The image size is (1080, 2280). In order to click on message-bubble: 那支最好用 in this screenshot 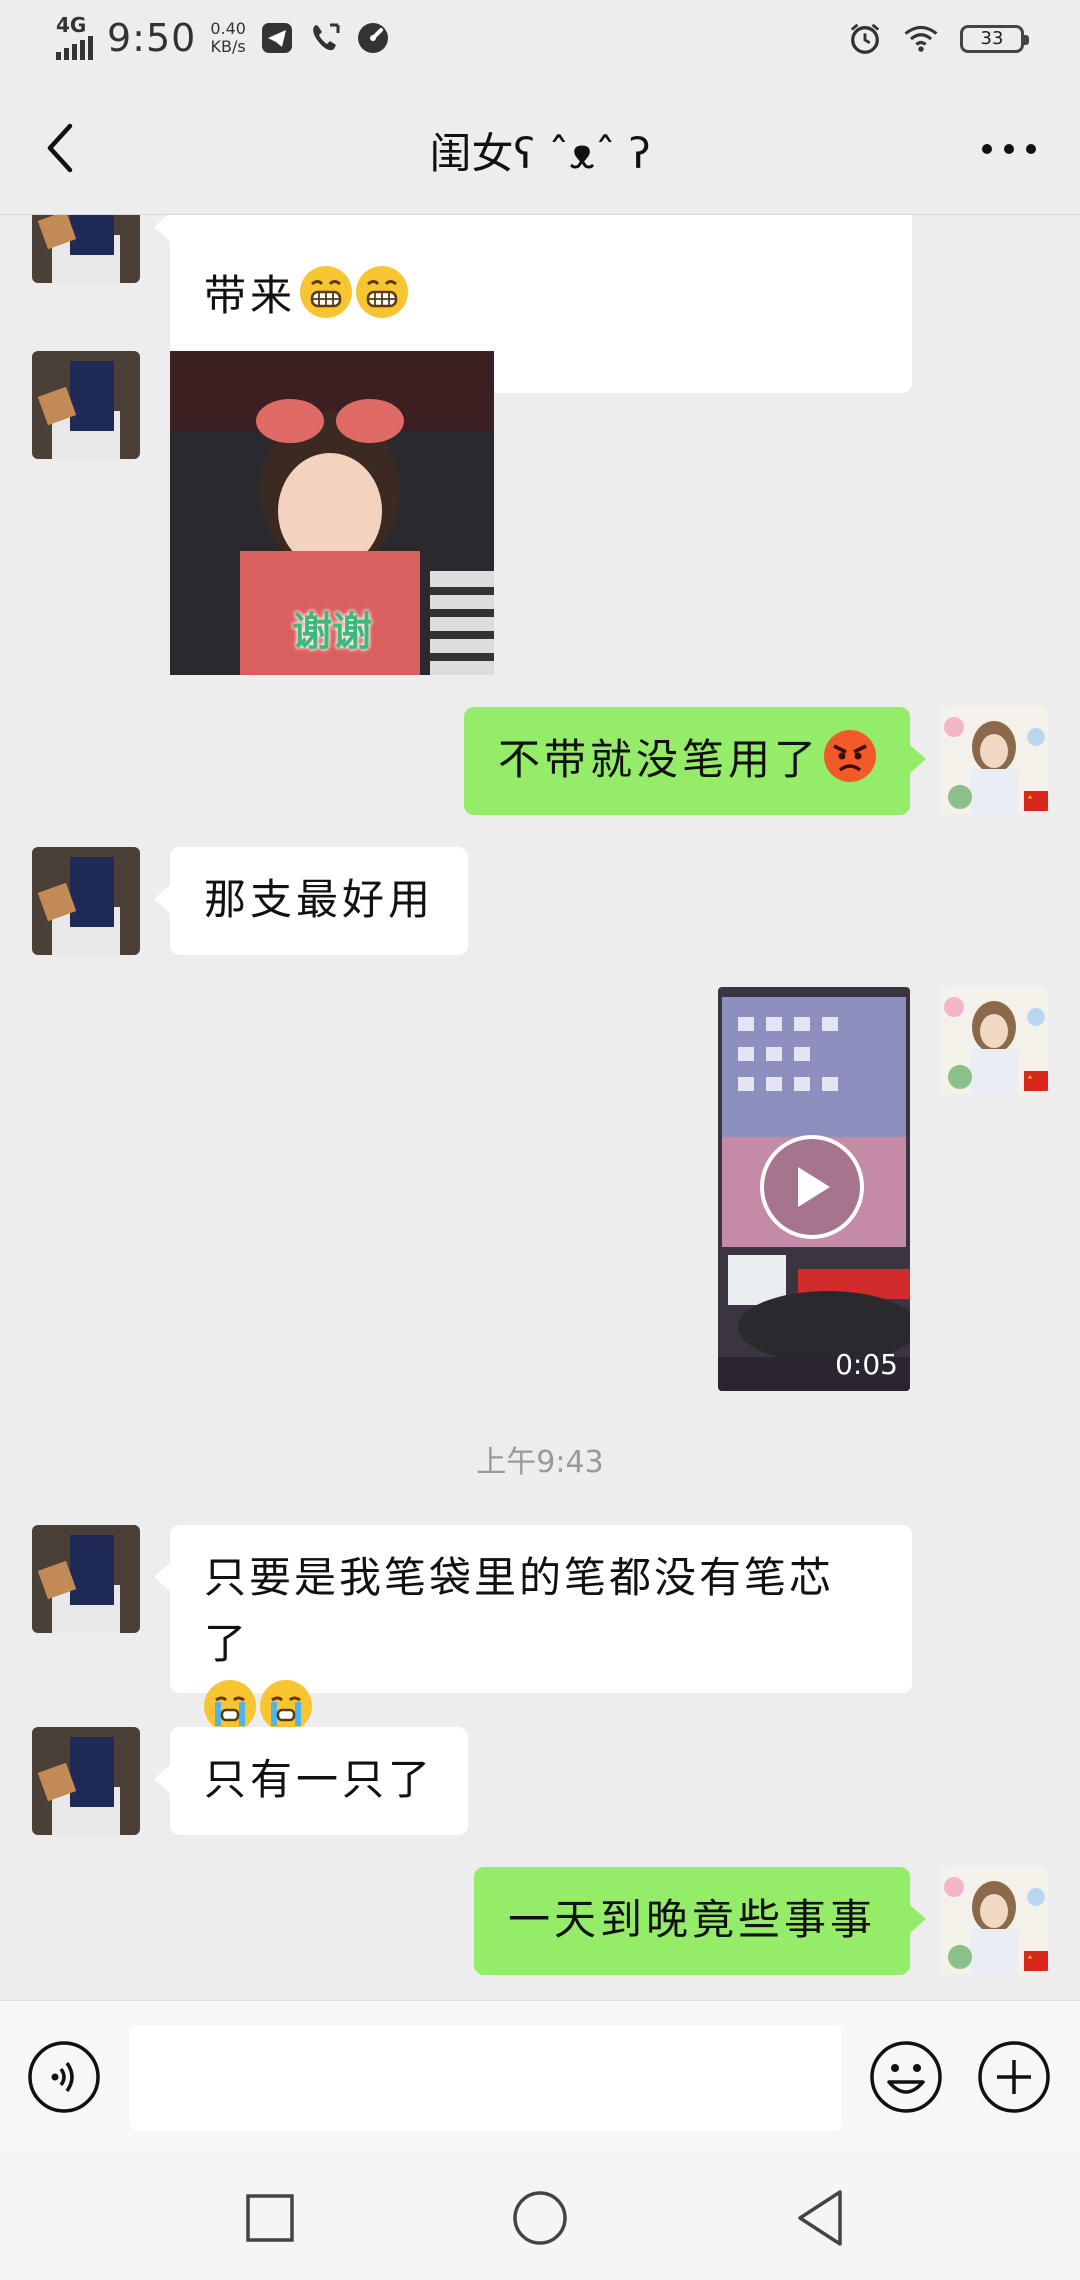, I will do `click(311, 901)`.